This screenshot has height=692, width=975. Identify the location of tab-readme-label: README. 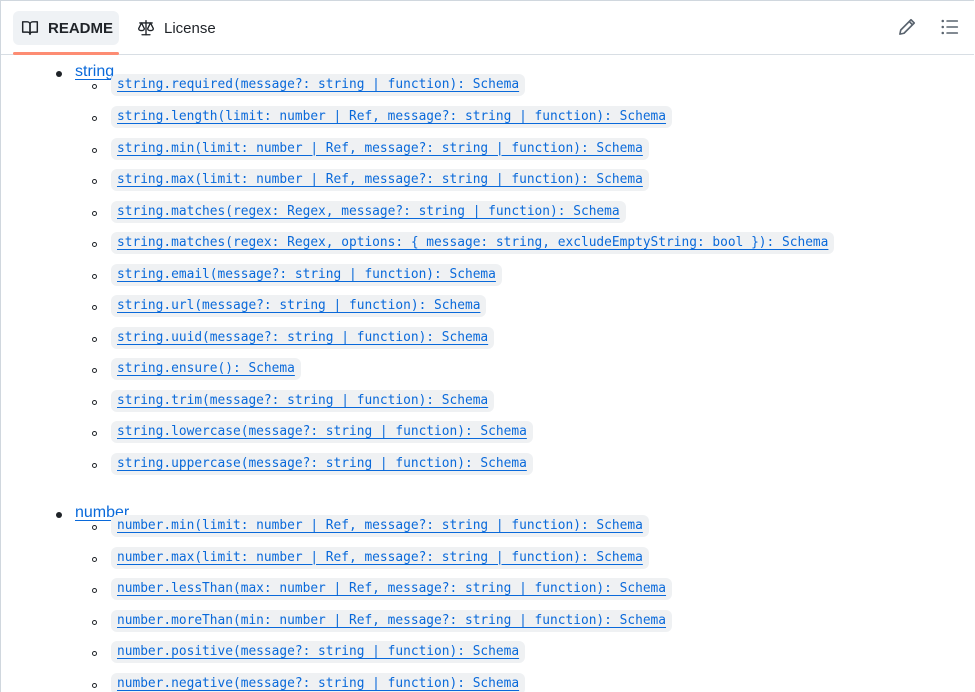
(81, 28).